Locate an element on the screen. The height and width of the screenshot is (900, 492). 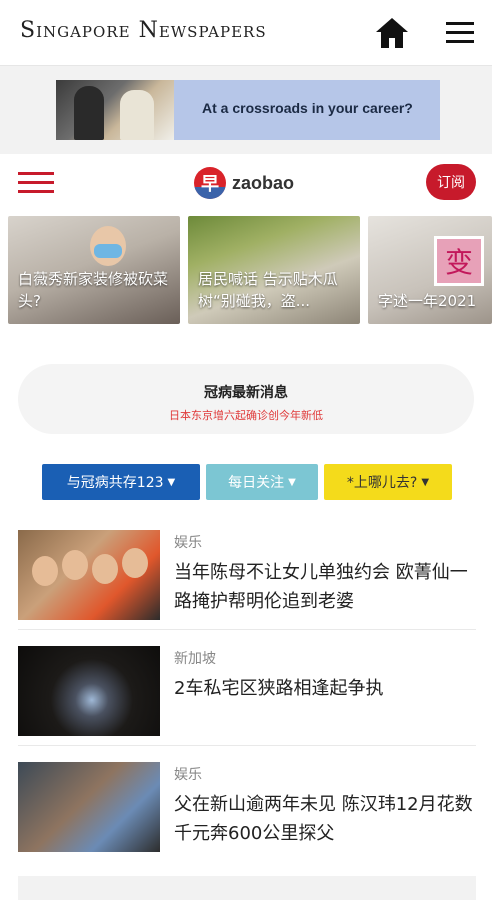
carousel-card: 白薇秀新家装修被砍菜头? is located at coordinates (94, 270).